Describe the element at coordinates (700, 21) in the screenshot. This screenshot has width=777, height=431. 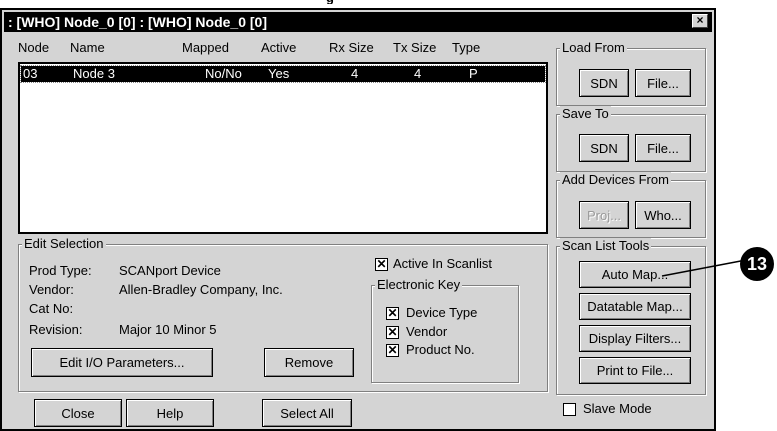
I see `close-window-button: ×` at that location.